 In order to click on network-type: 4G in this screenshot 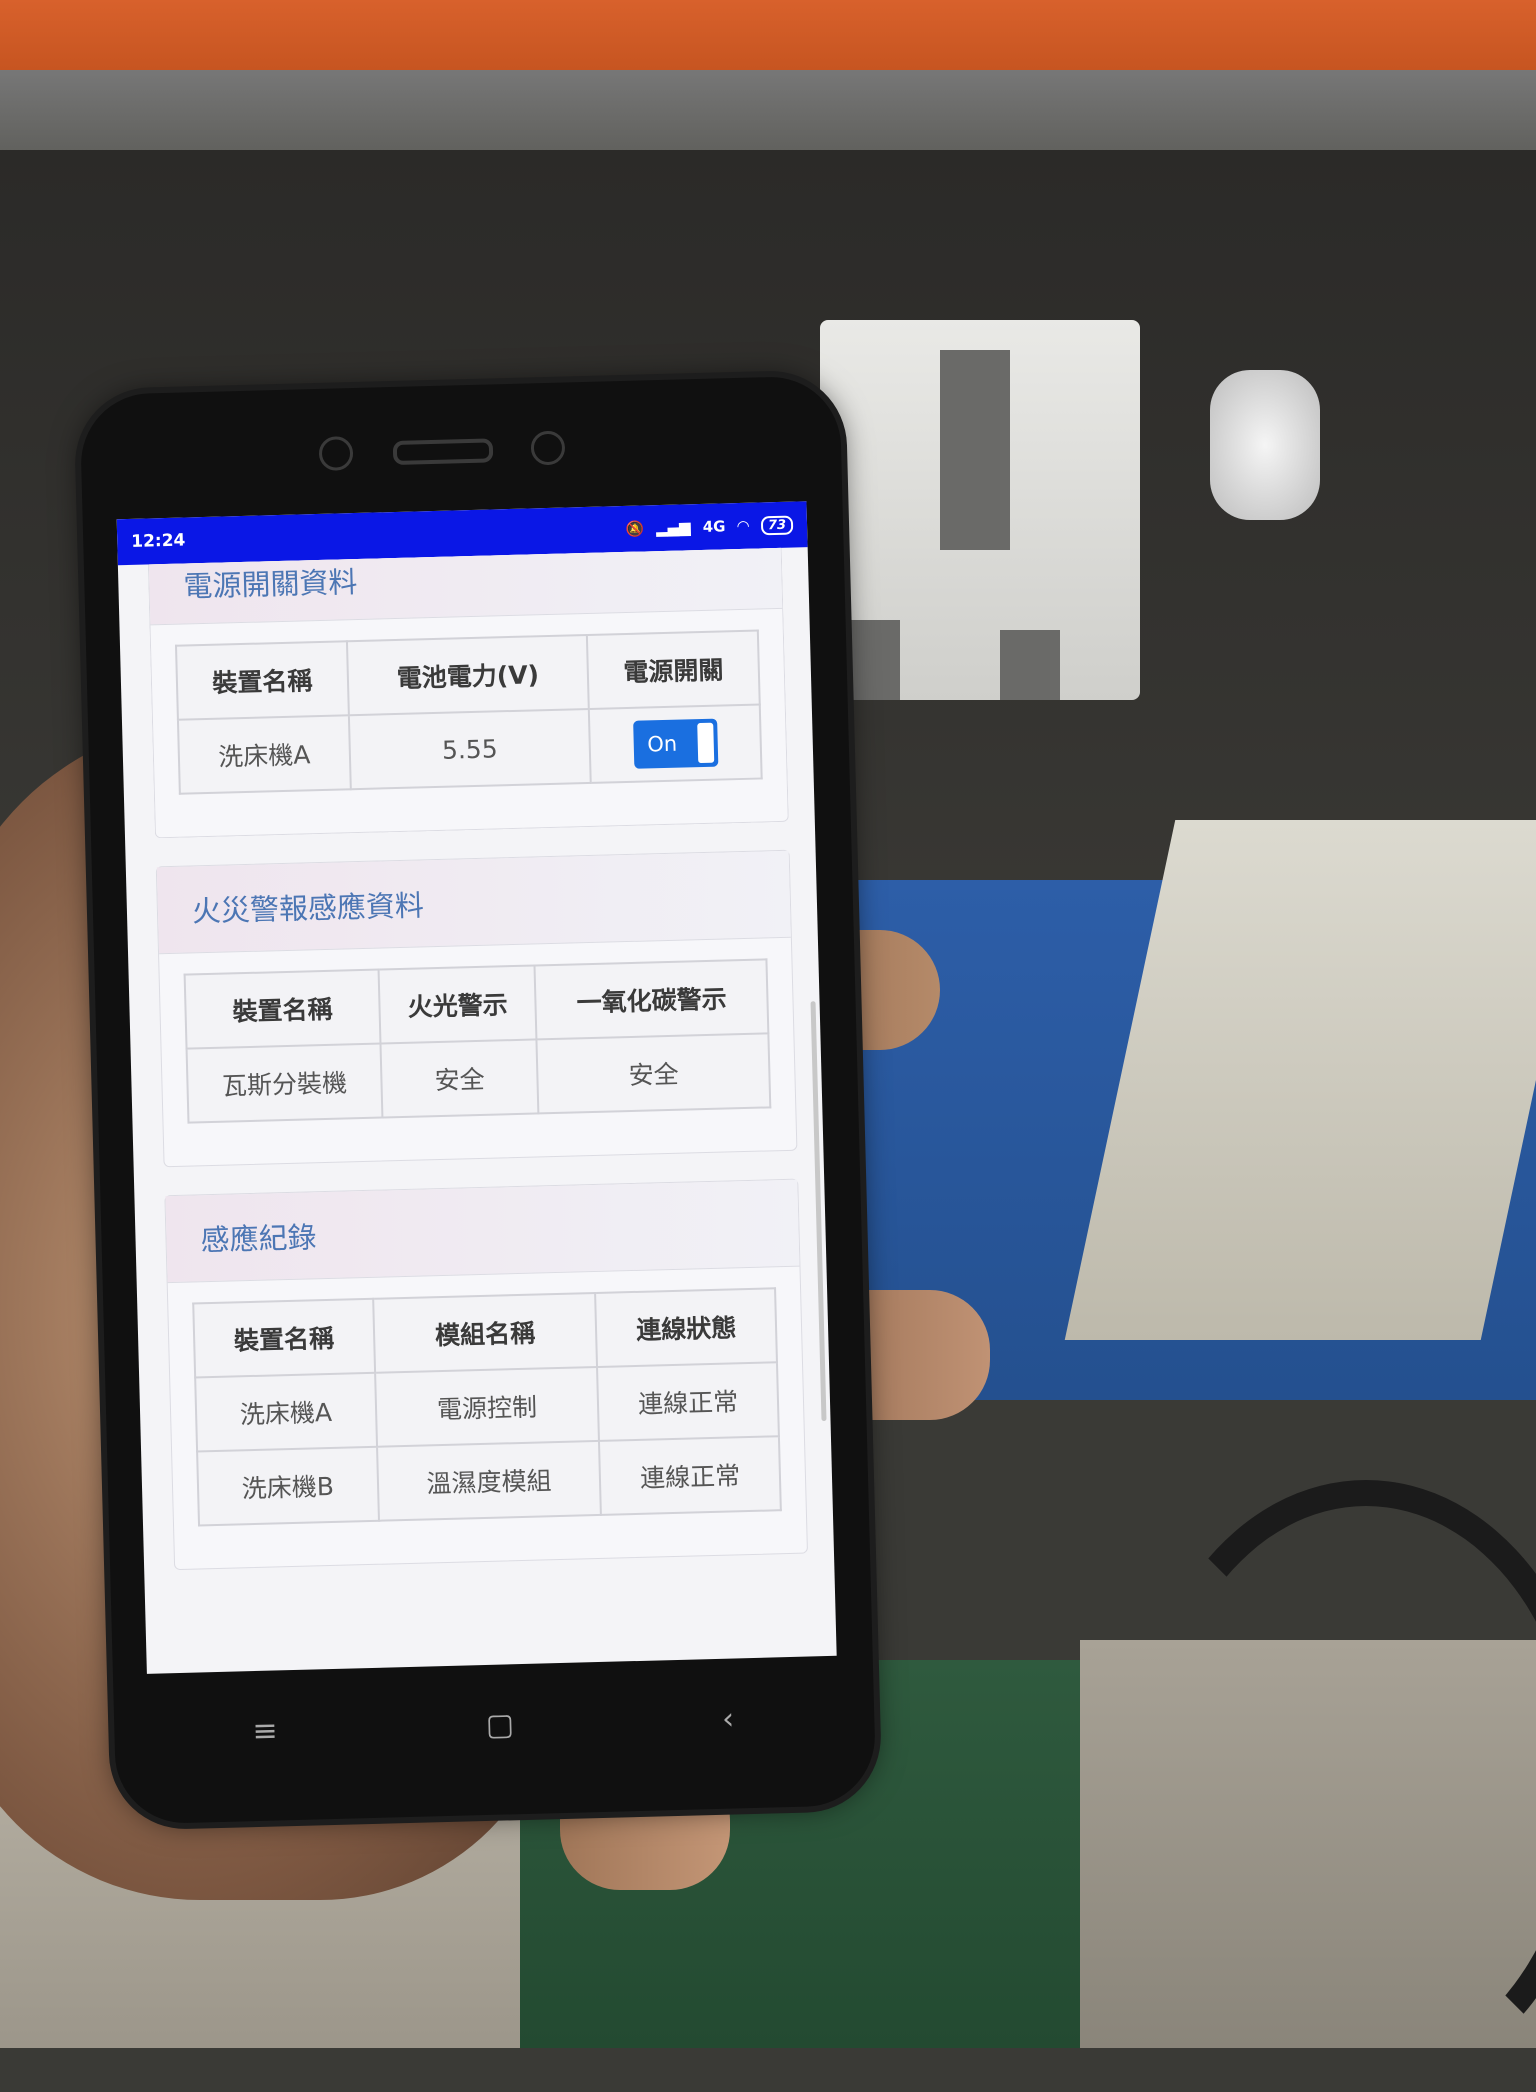, I will do `click(714, 526)`.